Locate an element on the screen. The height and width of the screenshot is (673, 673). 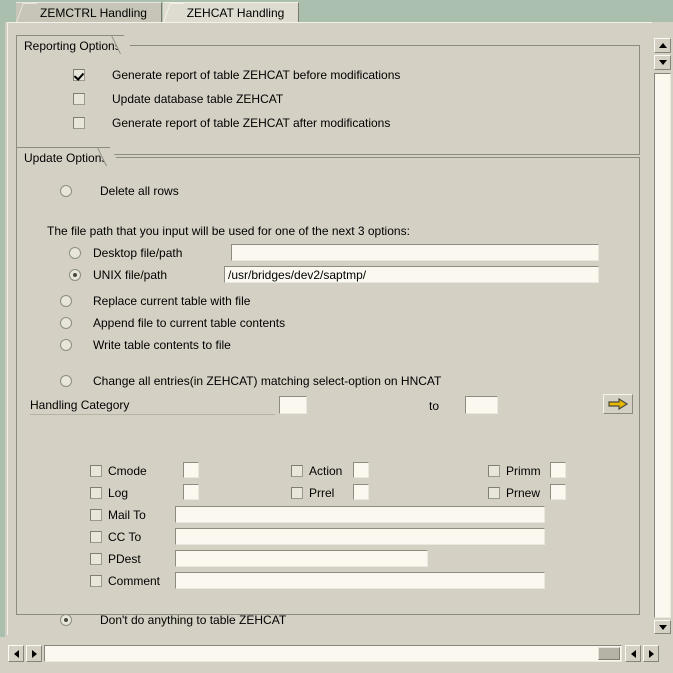
checkbox-generate-report-after is located at coordinates (79, 123).